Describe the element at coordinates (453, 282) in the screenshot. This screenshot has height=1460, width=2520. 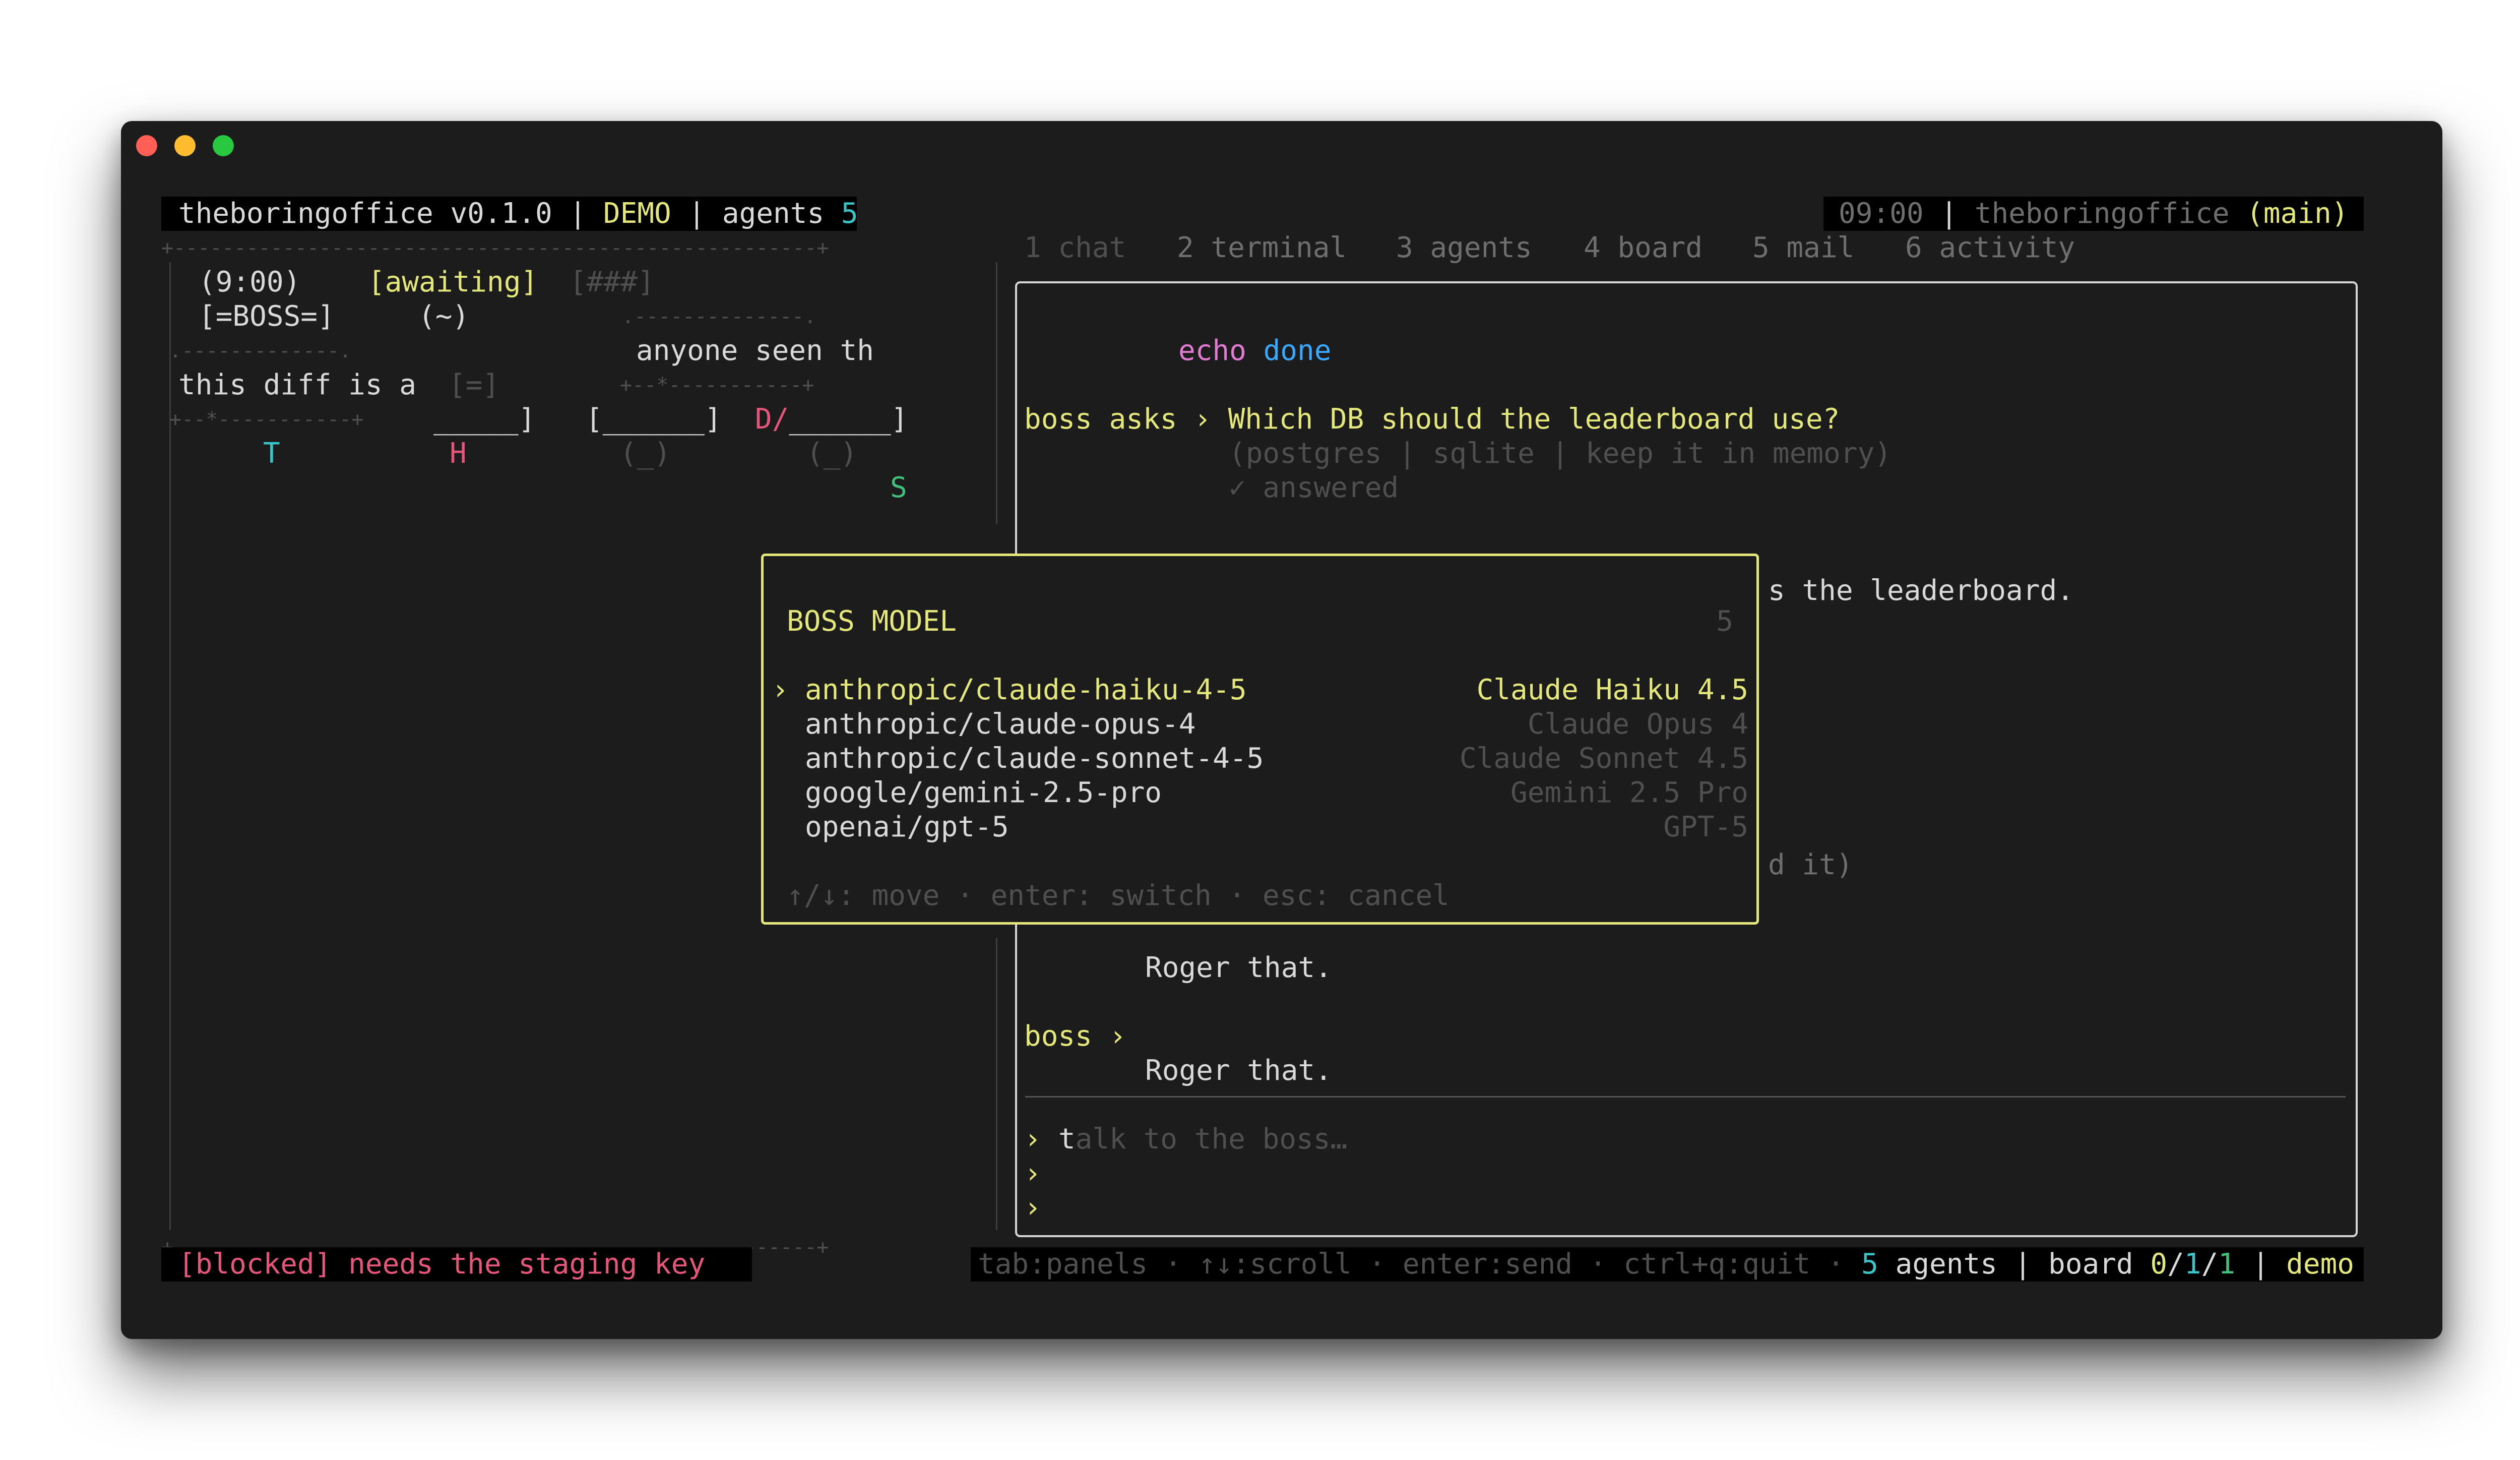
I see `boss-status: [awaiting]` at that location.